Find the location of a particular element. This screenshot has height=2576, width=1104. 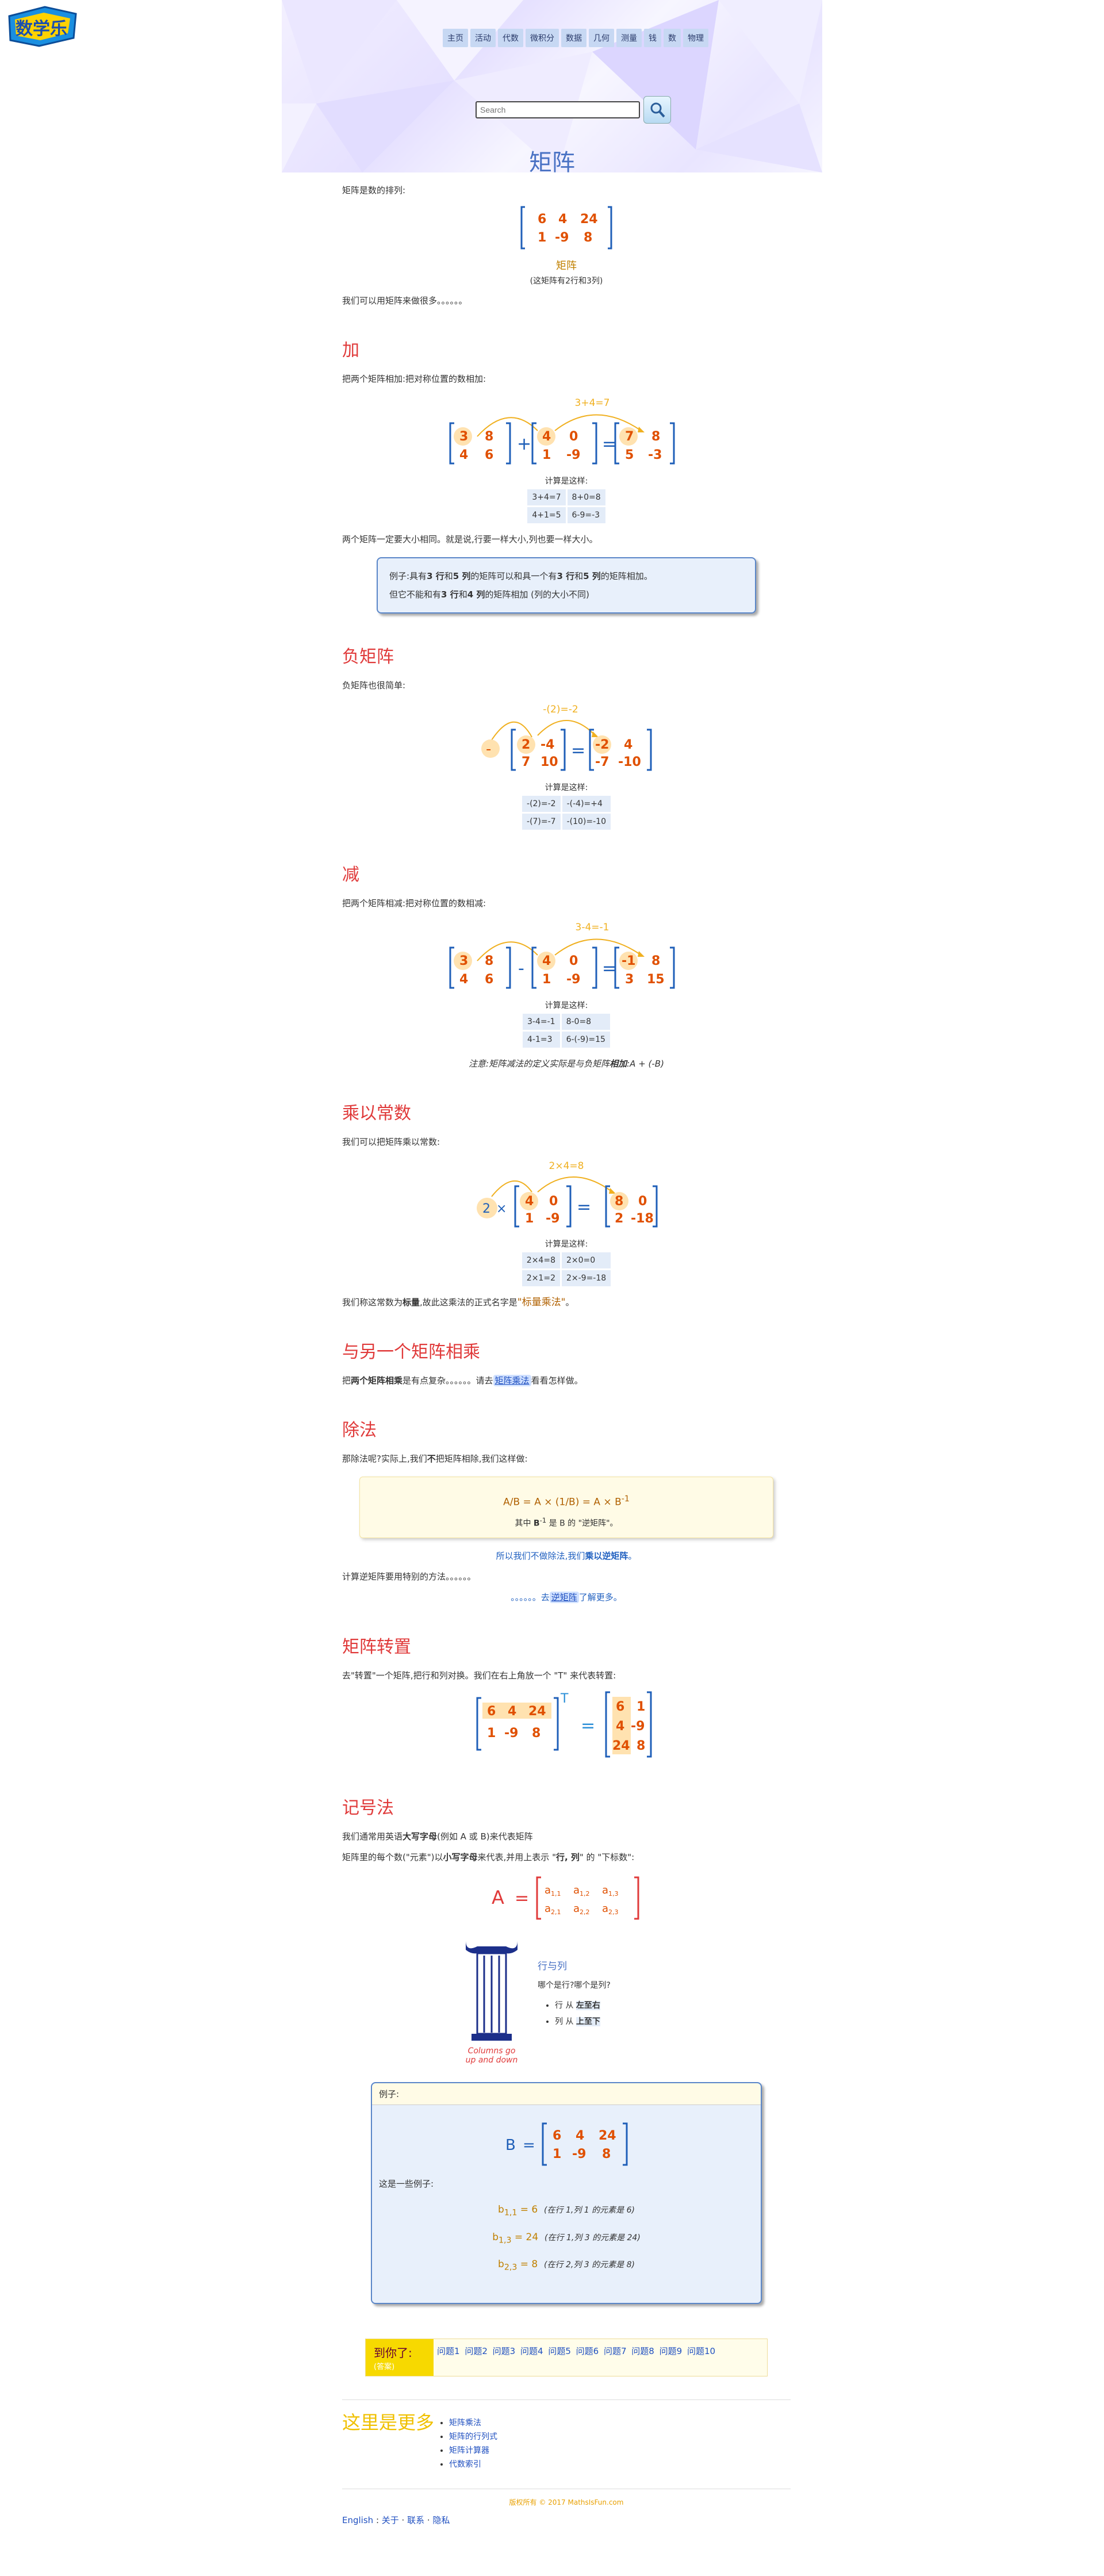

neg-figure: -(2)=-2 - 2 -4 7 10 = -2 4 -7 -10 is located at coordinates (566, 737).